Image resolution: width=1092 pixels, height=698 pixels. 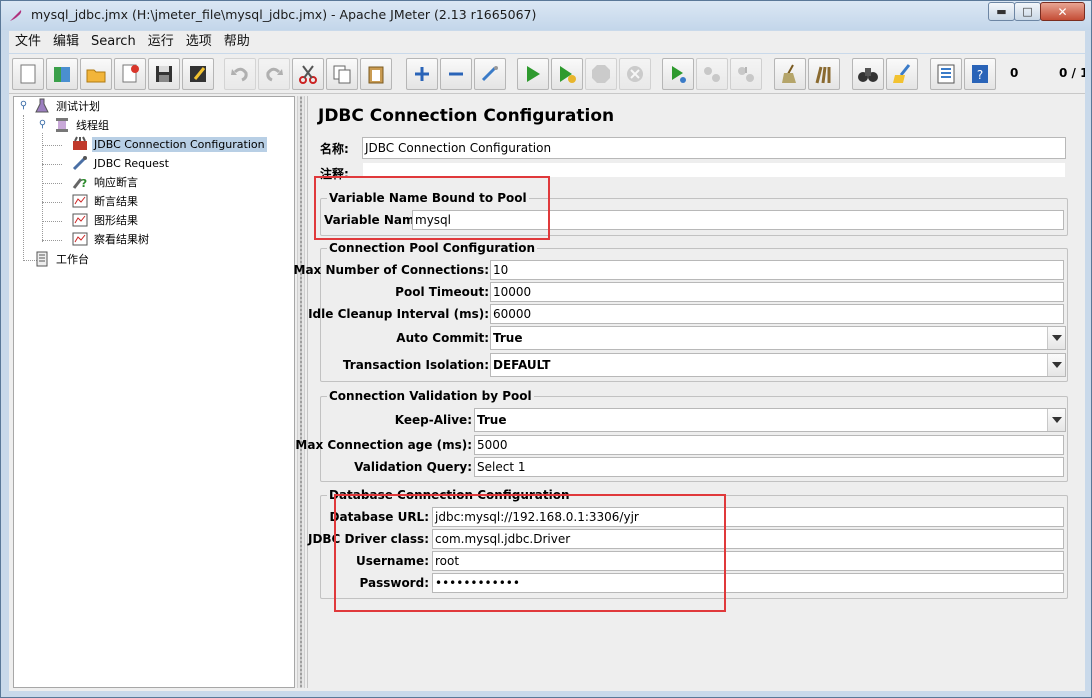 I want to click on function-list-icon, so click(x=946, y=74).